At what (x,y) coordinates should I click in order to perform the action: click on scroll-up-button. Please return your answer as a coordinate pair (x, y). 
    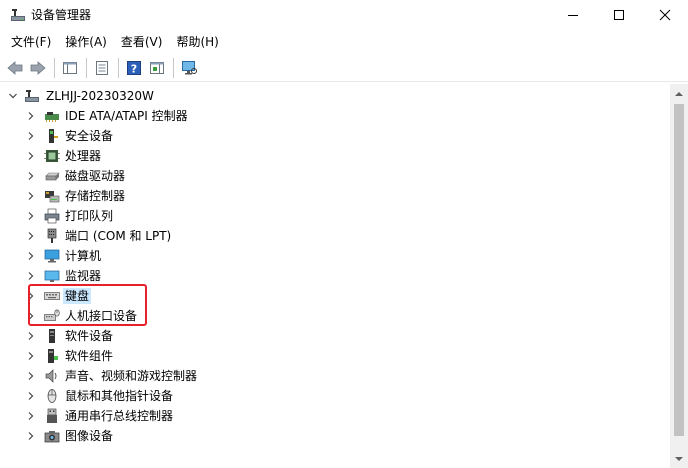
    Looking at the image, I should click on (679, 93).